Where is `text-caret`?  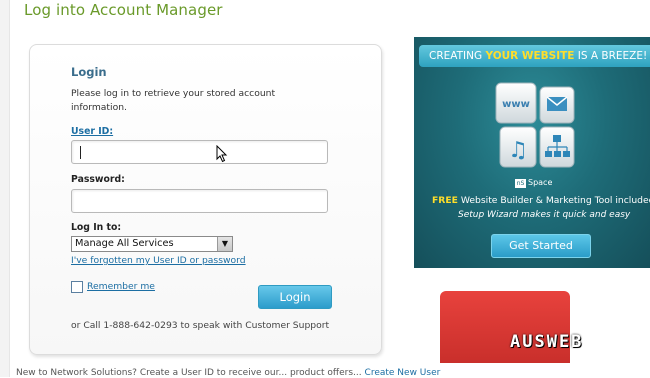
text-caret is located at coordinates (80, 152).